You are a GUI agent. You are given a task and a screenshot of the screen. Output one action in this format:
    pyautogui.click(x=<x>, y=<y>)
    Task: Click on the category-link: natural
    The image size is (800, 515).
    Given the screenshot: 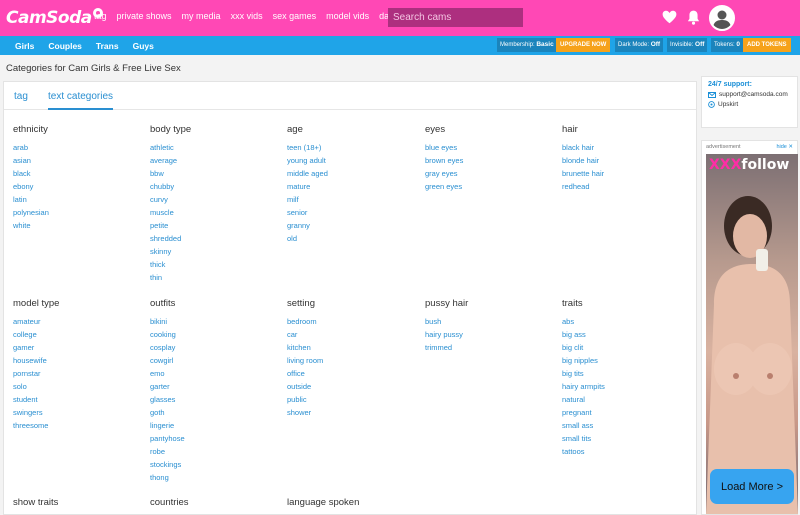 What is the action you would take?
    pyautogui.click(x=627, y=399)
    